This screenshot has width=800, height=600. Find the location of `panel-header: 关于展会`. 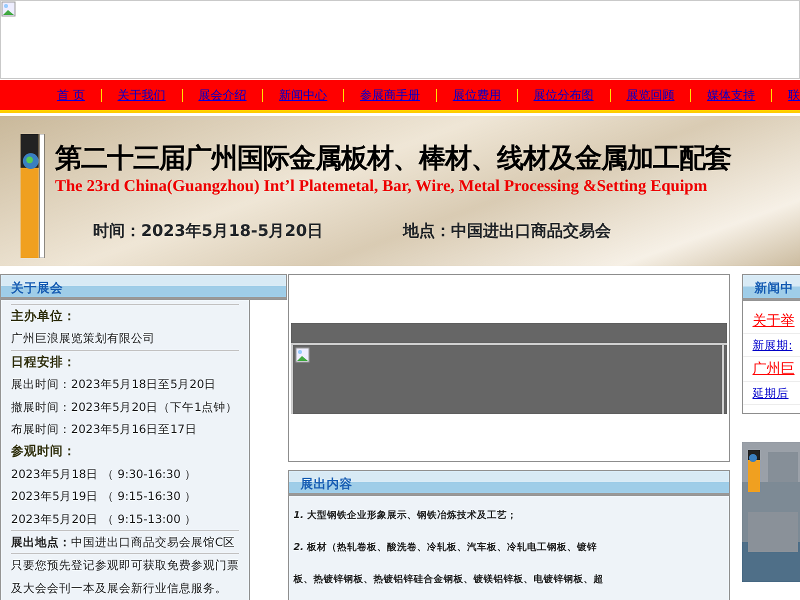

panel-header: 关于展会 is located at coordinates (143, 287).